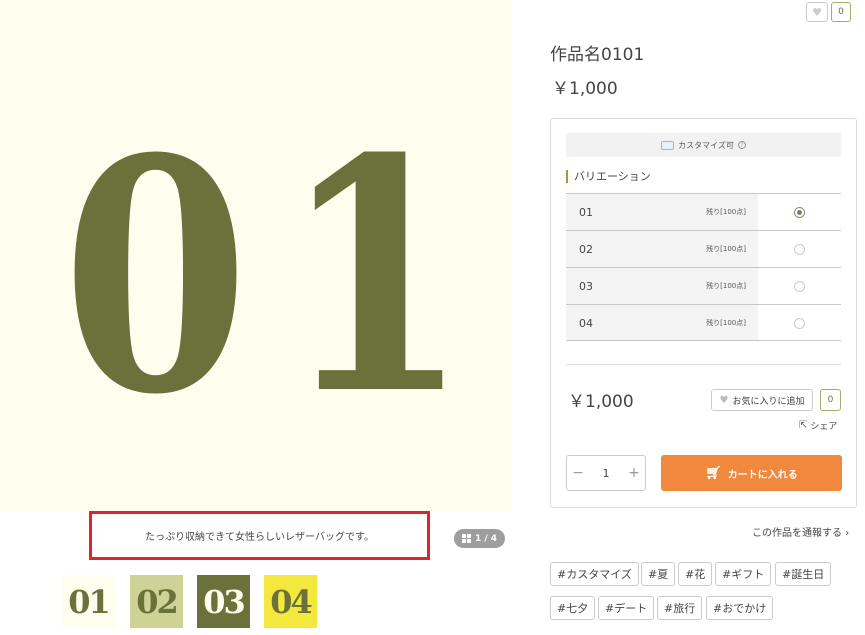 This screenshot has height=635, width=865. I want to click on grid-icon, so click(466, 538).